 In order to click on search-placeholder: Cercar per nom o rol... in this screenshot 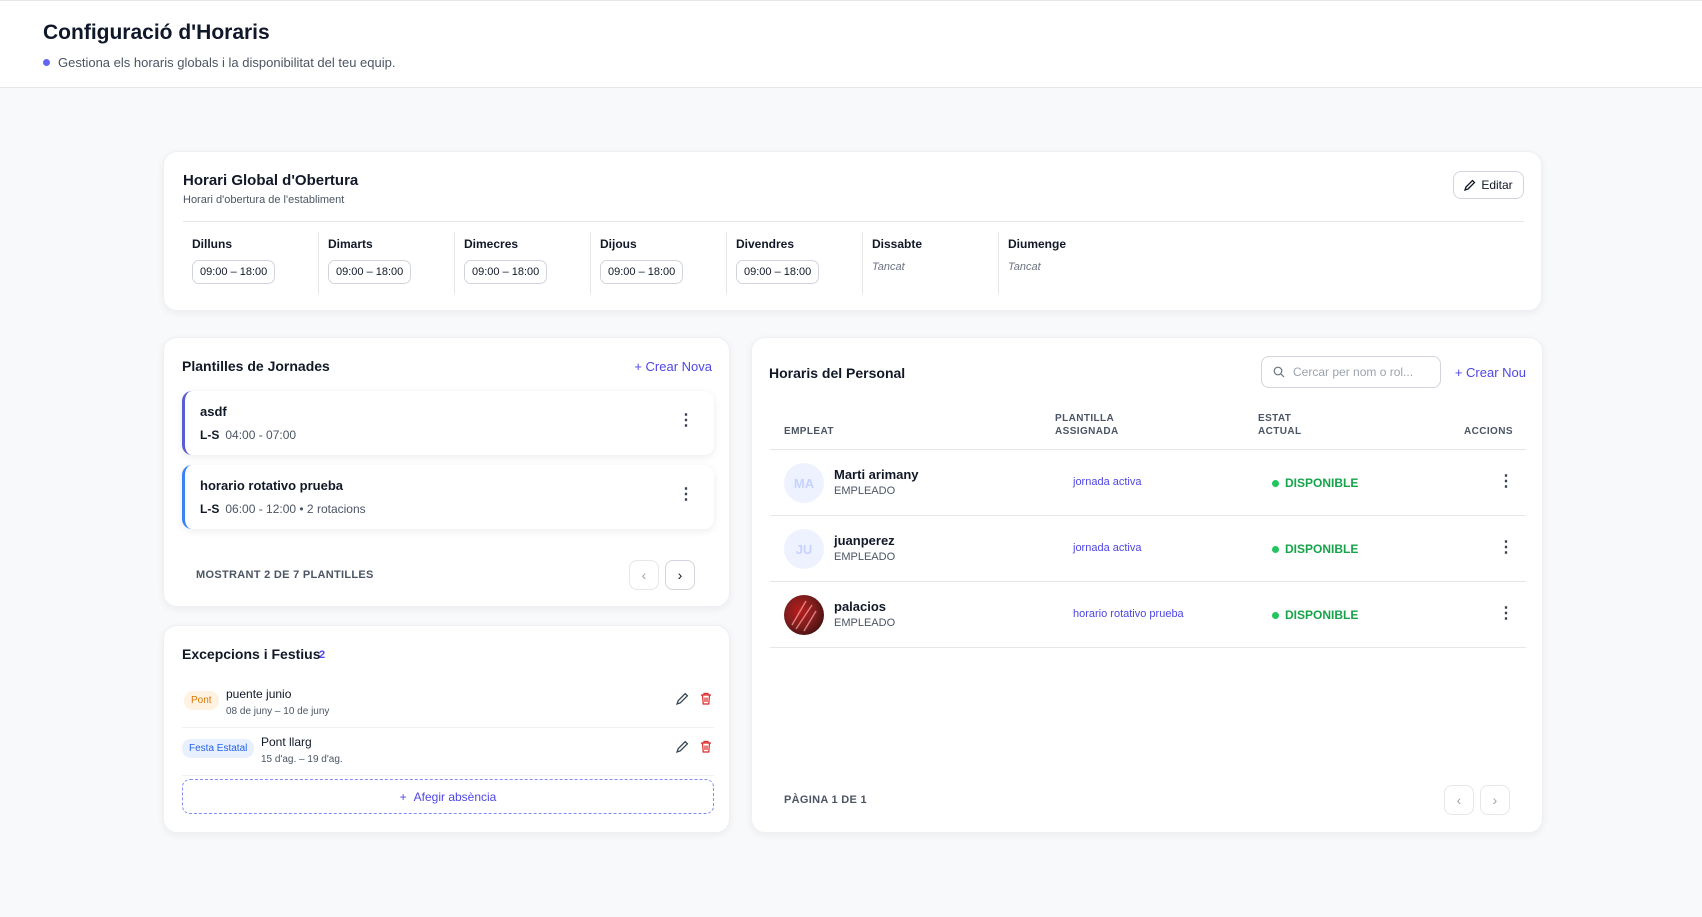, I will do `click(1353, 372)`.